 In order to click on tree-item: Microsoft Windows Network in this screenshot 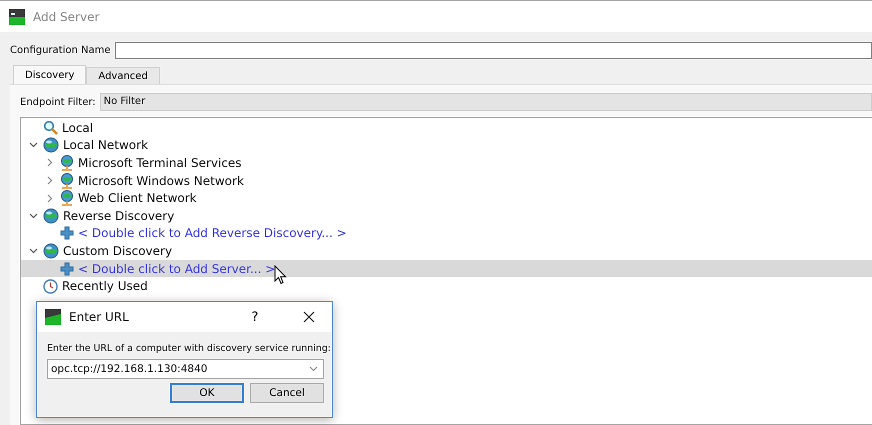, I will do `click(446, 181)`.